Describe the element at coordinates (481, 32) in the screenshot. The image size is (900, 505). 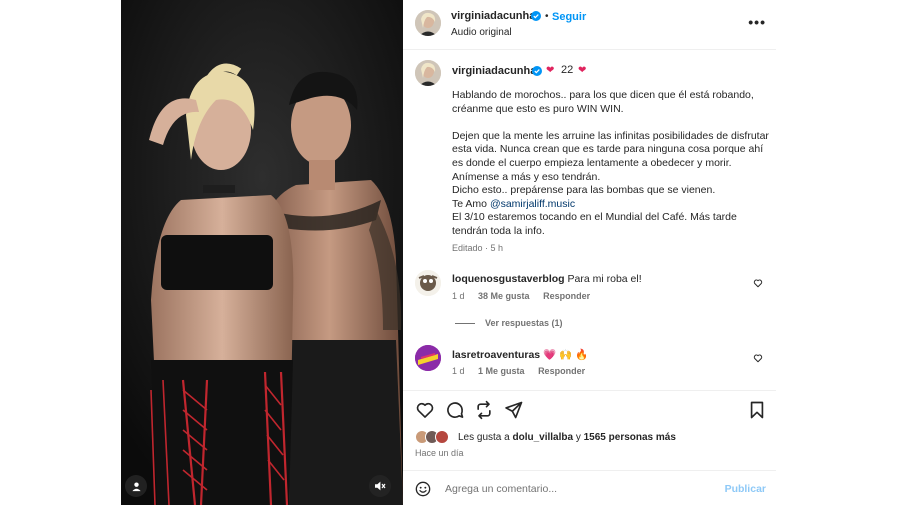
I see `audio-label: Audio original` at that location.